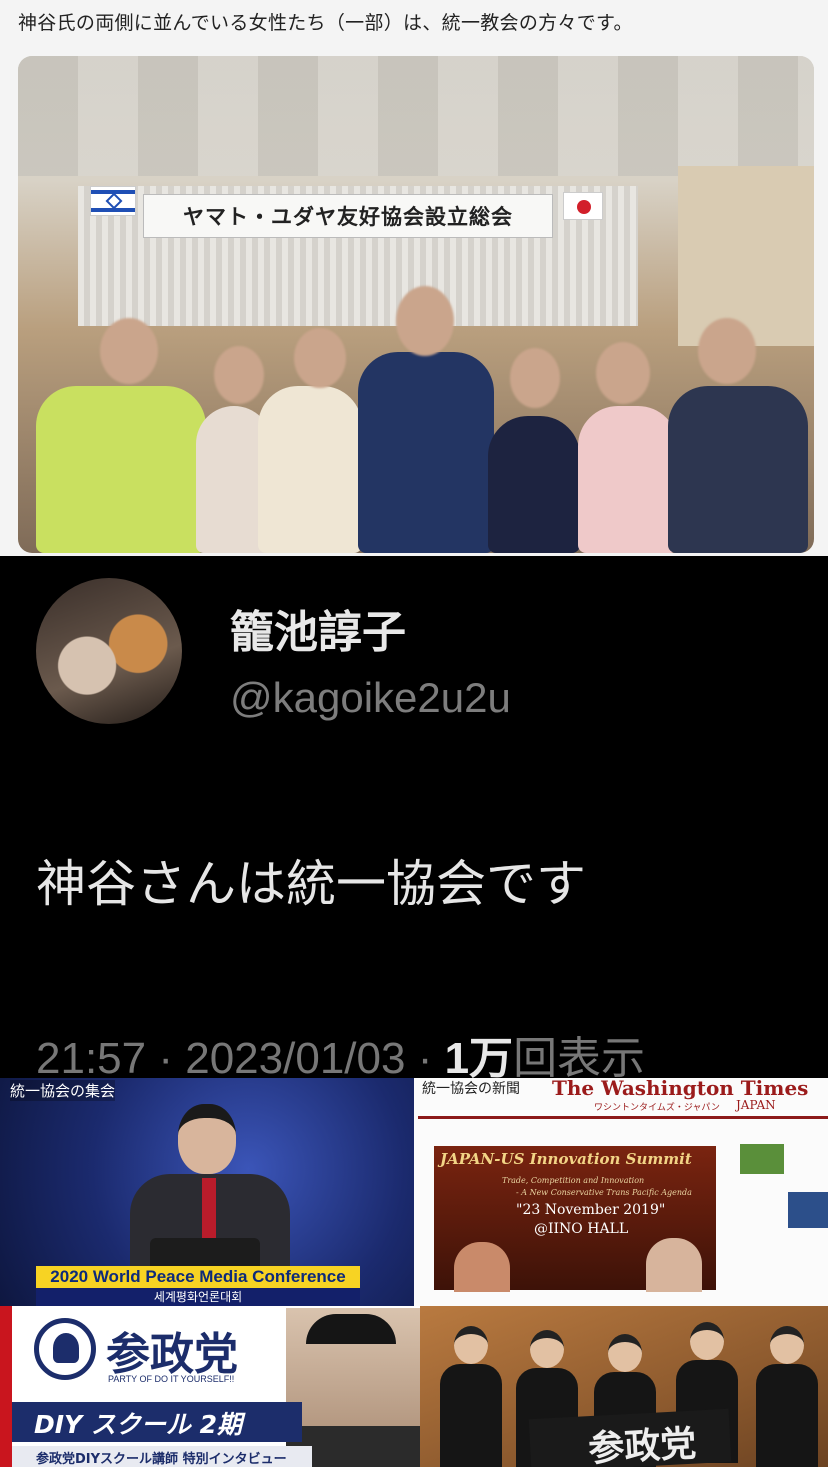  What do you see at coordinates (63, 1090) in the screenshot?
I see `conference-label: 統一協会の集会` at bounding box center [63, 1090].